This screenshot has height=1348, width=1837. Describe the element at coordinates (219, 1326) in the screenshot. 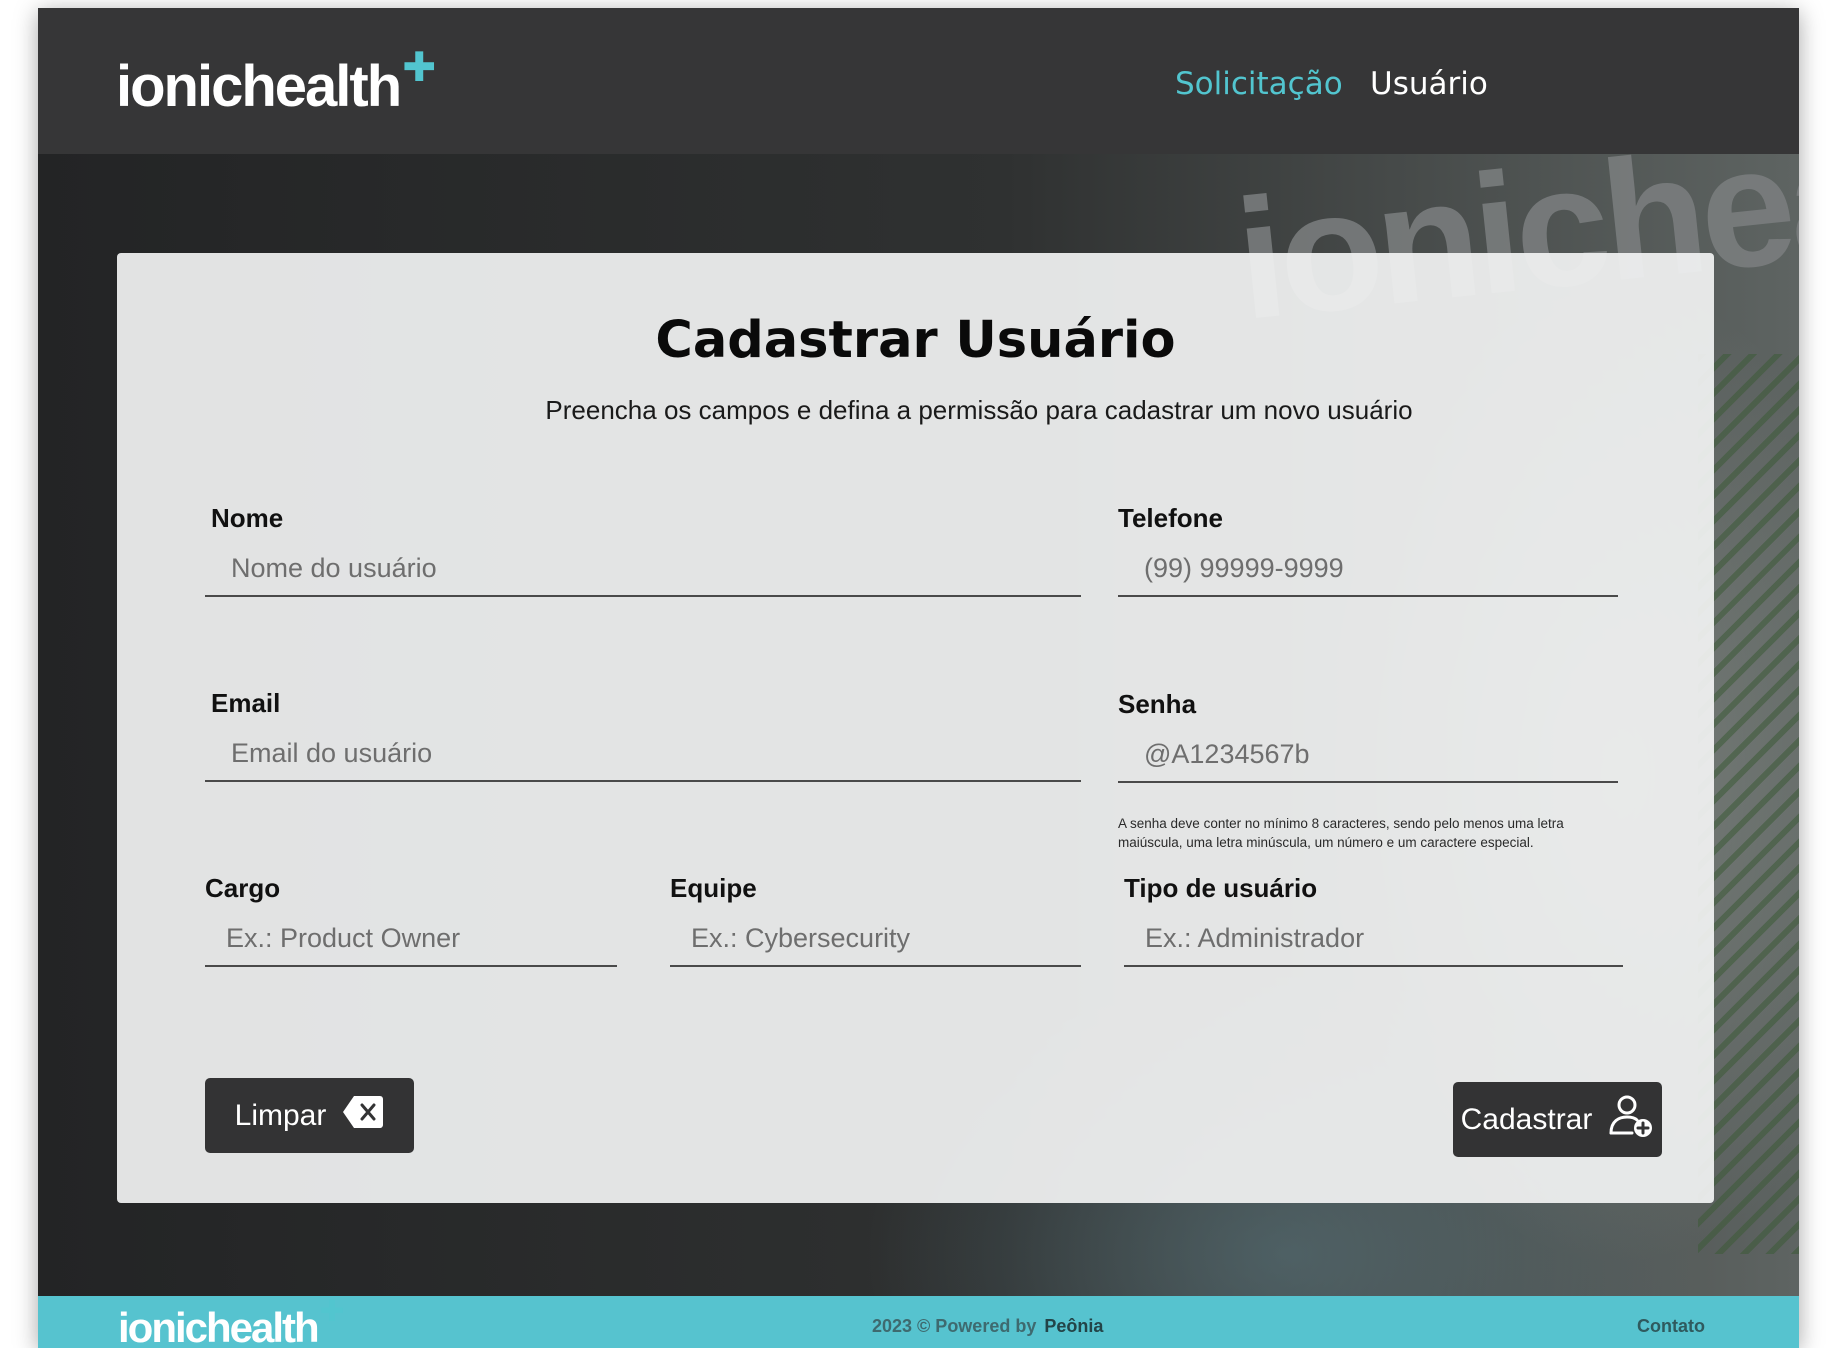

I see `footer-logo-text: ionichealth` at that location.